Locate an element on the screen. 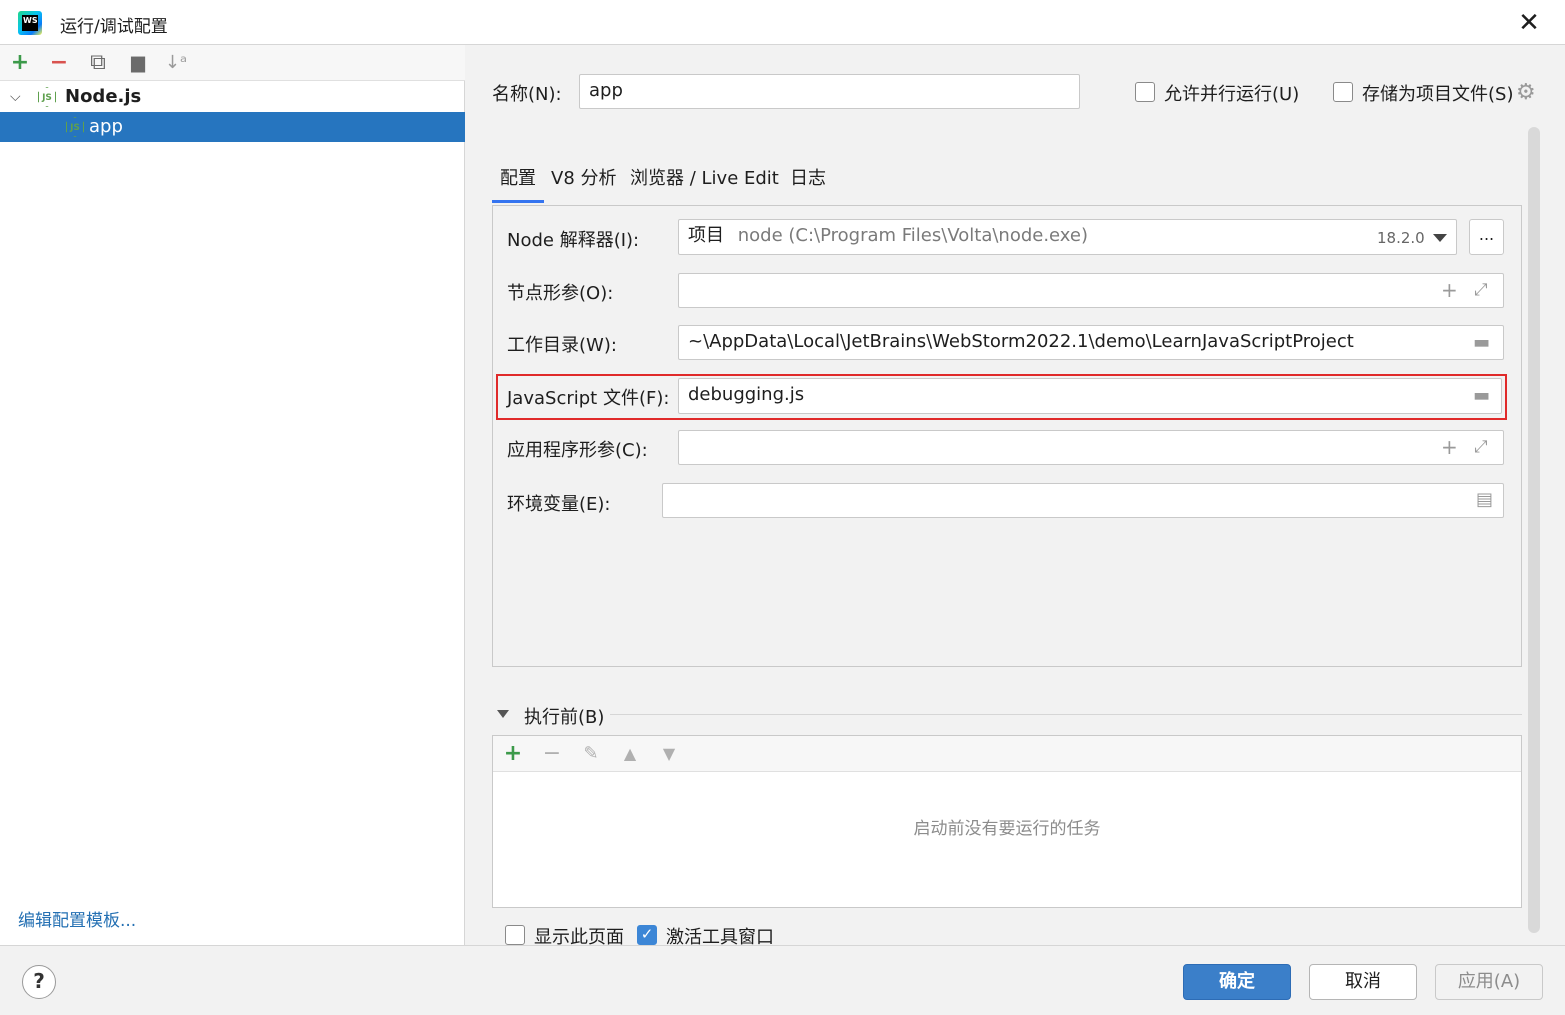  node-version: 18.2.0 is located at coordinates (1401, 238).